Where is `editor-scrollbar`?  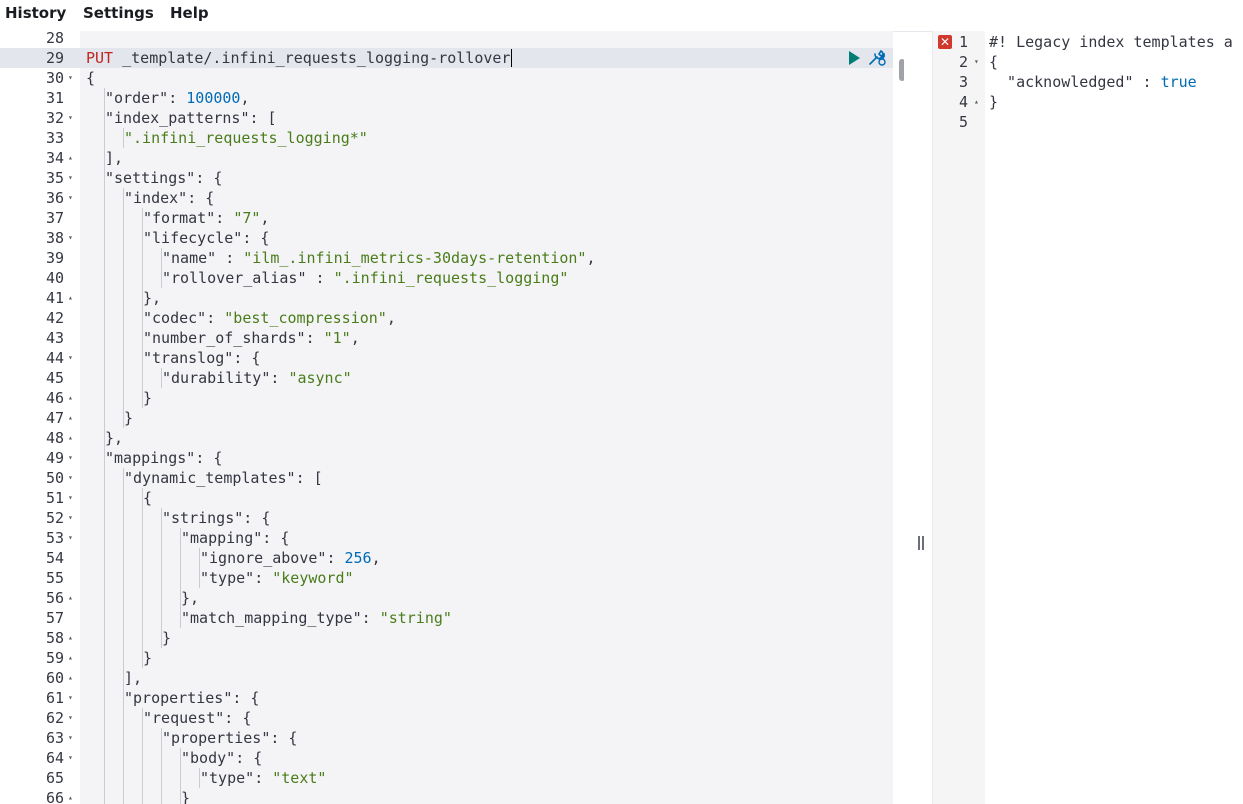 editor-scrollbar is located at coordinates (901, 70).